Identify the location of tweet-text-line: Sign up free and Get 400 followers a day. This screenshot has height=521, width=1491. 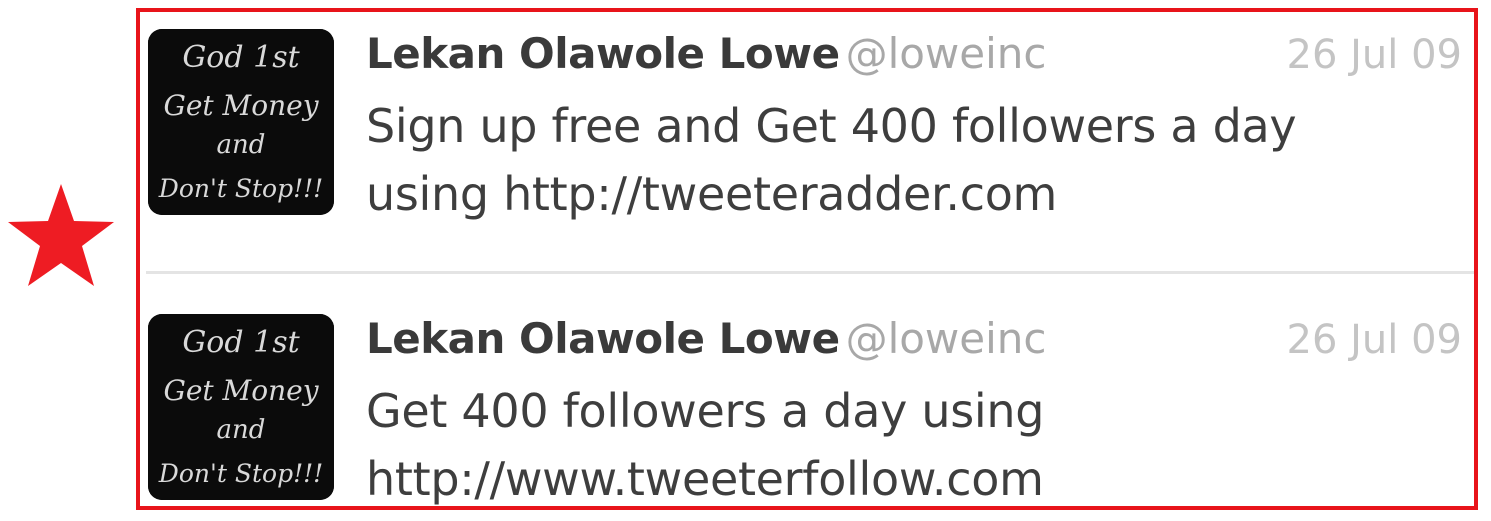
(831, 126).